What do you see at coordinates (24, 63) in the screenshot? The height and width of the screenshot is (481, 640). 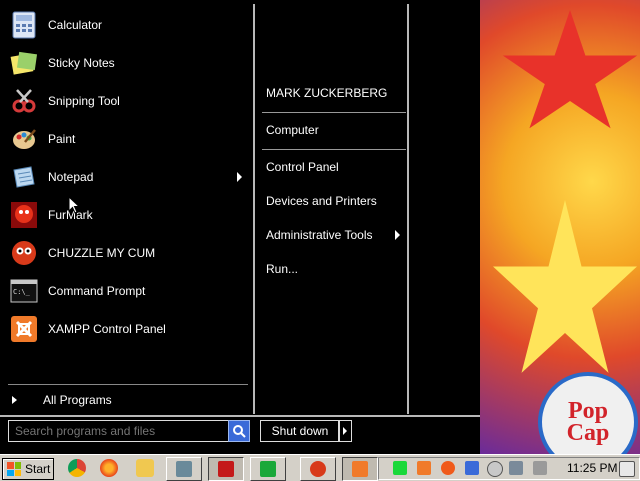 I see `sticky-notes-icon` at bounding box center [24, 63].